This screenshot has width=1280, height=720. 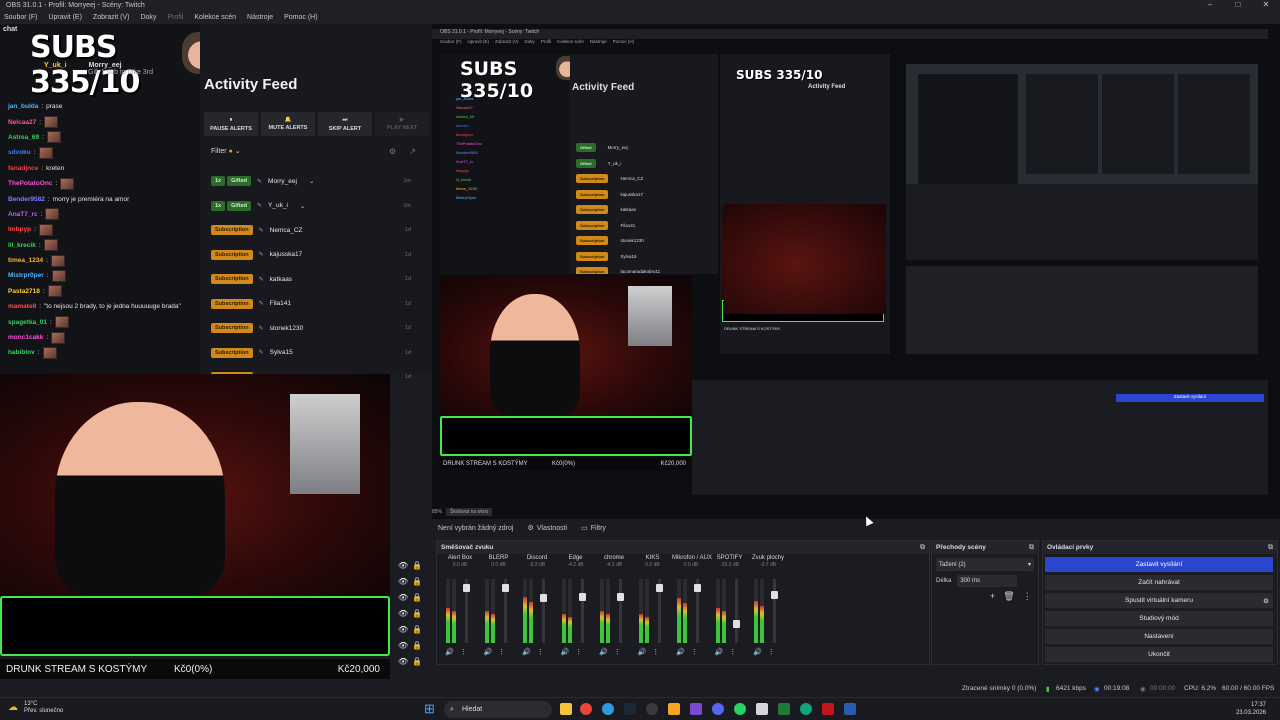 I want to click on chat-username: ThePotatoOnc, so click(x=30, y=183).